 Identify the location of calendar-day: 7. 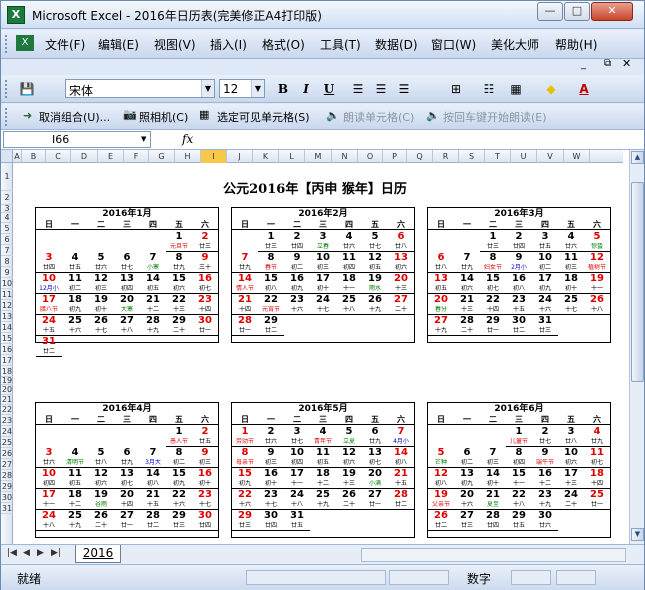
(493, 453).